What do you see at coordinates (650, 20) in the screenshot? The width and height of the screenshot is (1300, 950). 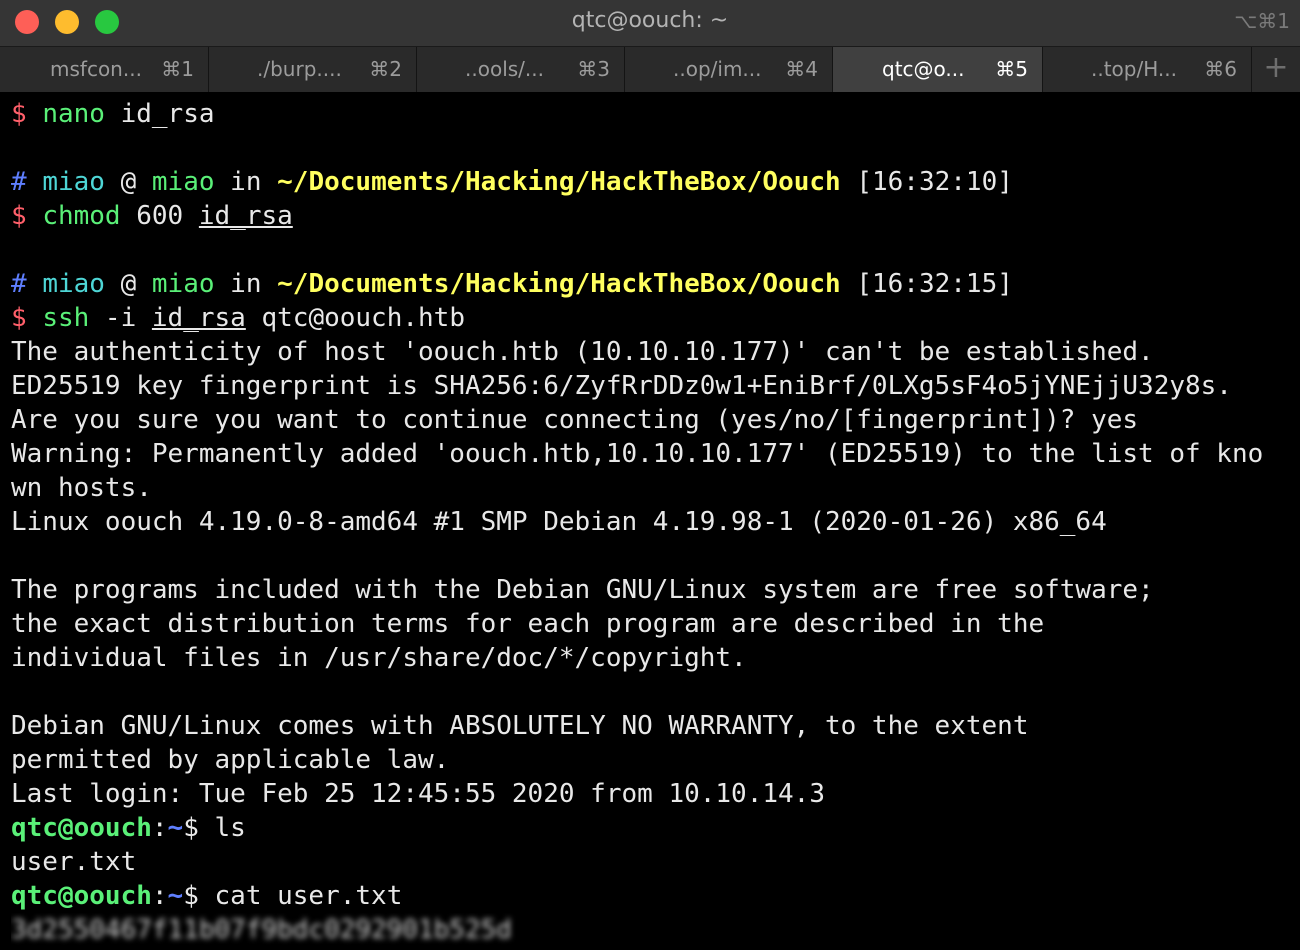 I see `window-title: qtc@oouch: ~` at bounding box center [650, 20].